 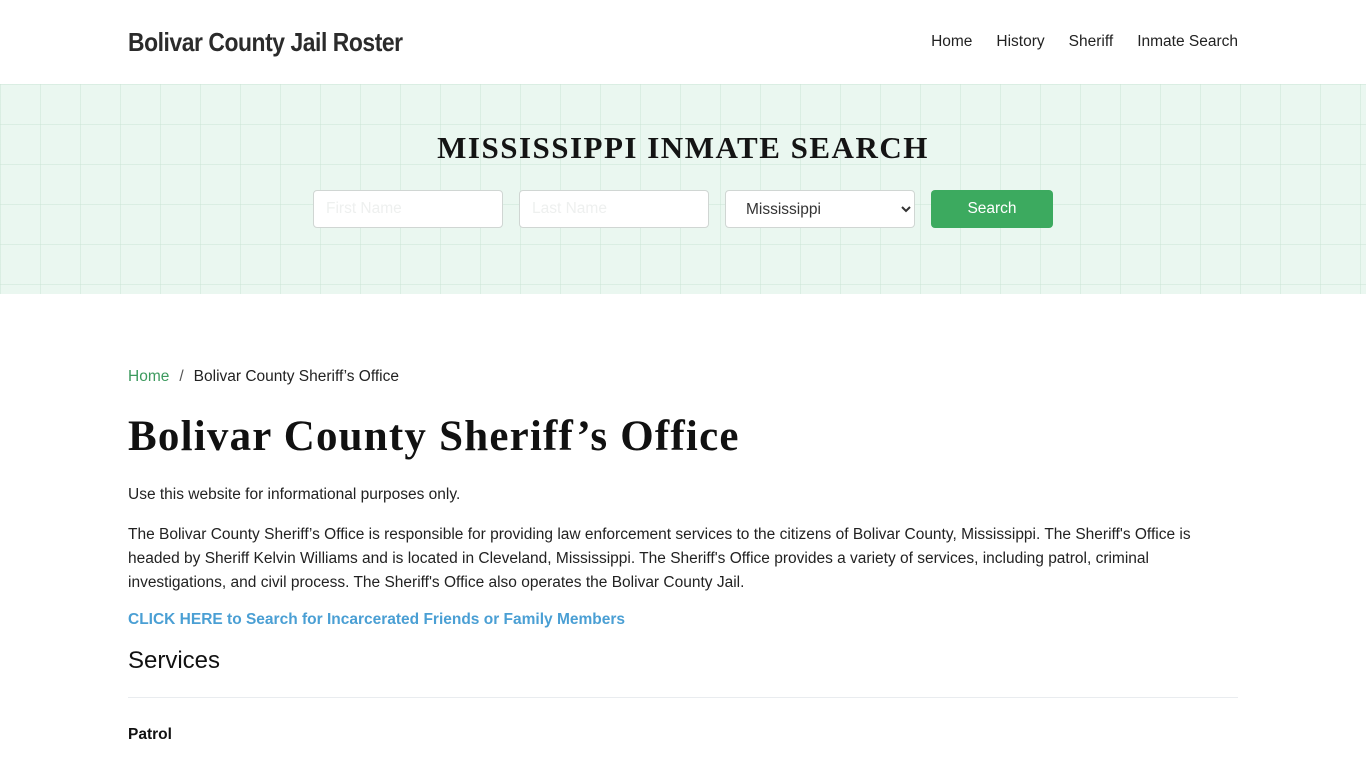 What do you see at coordinates (148, 377) in the screenshot?
I see `breadcrumb-home-link: Home` at bounding box center [148, 377].